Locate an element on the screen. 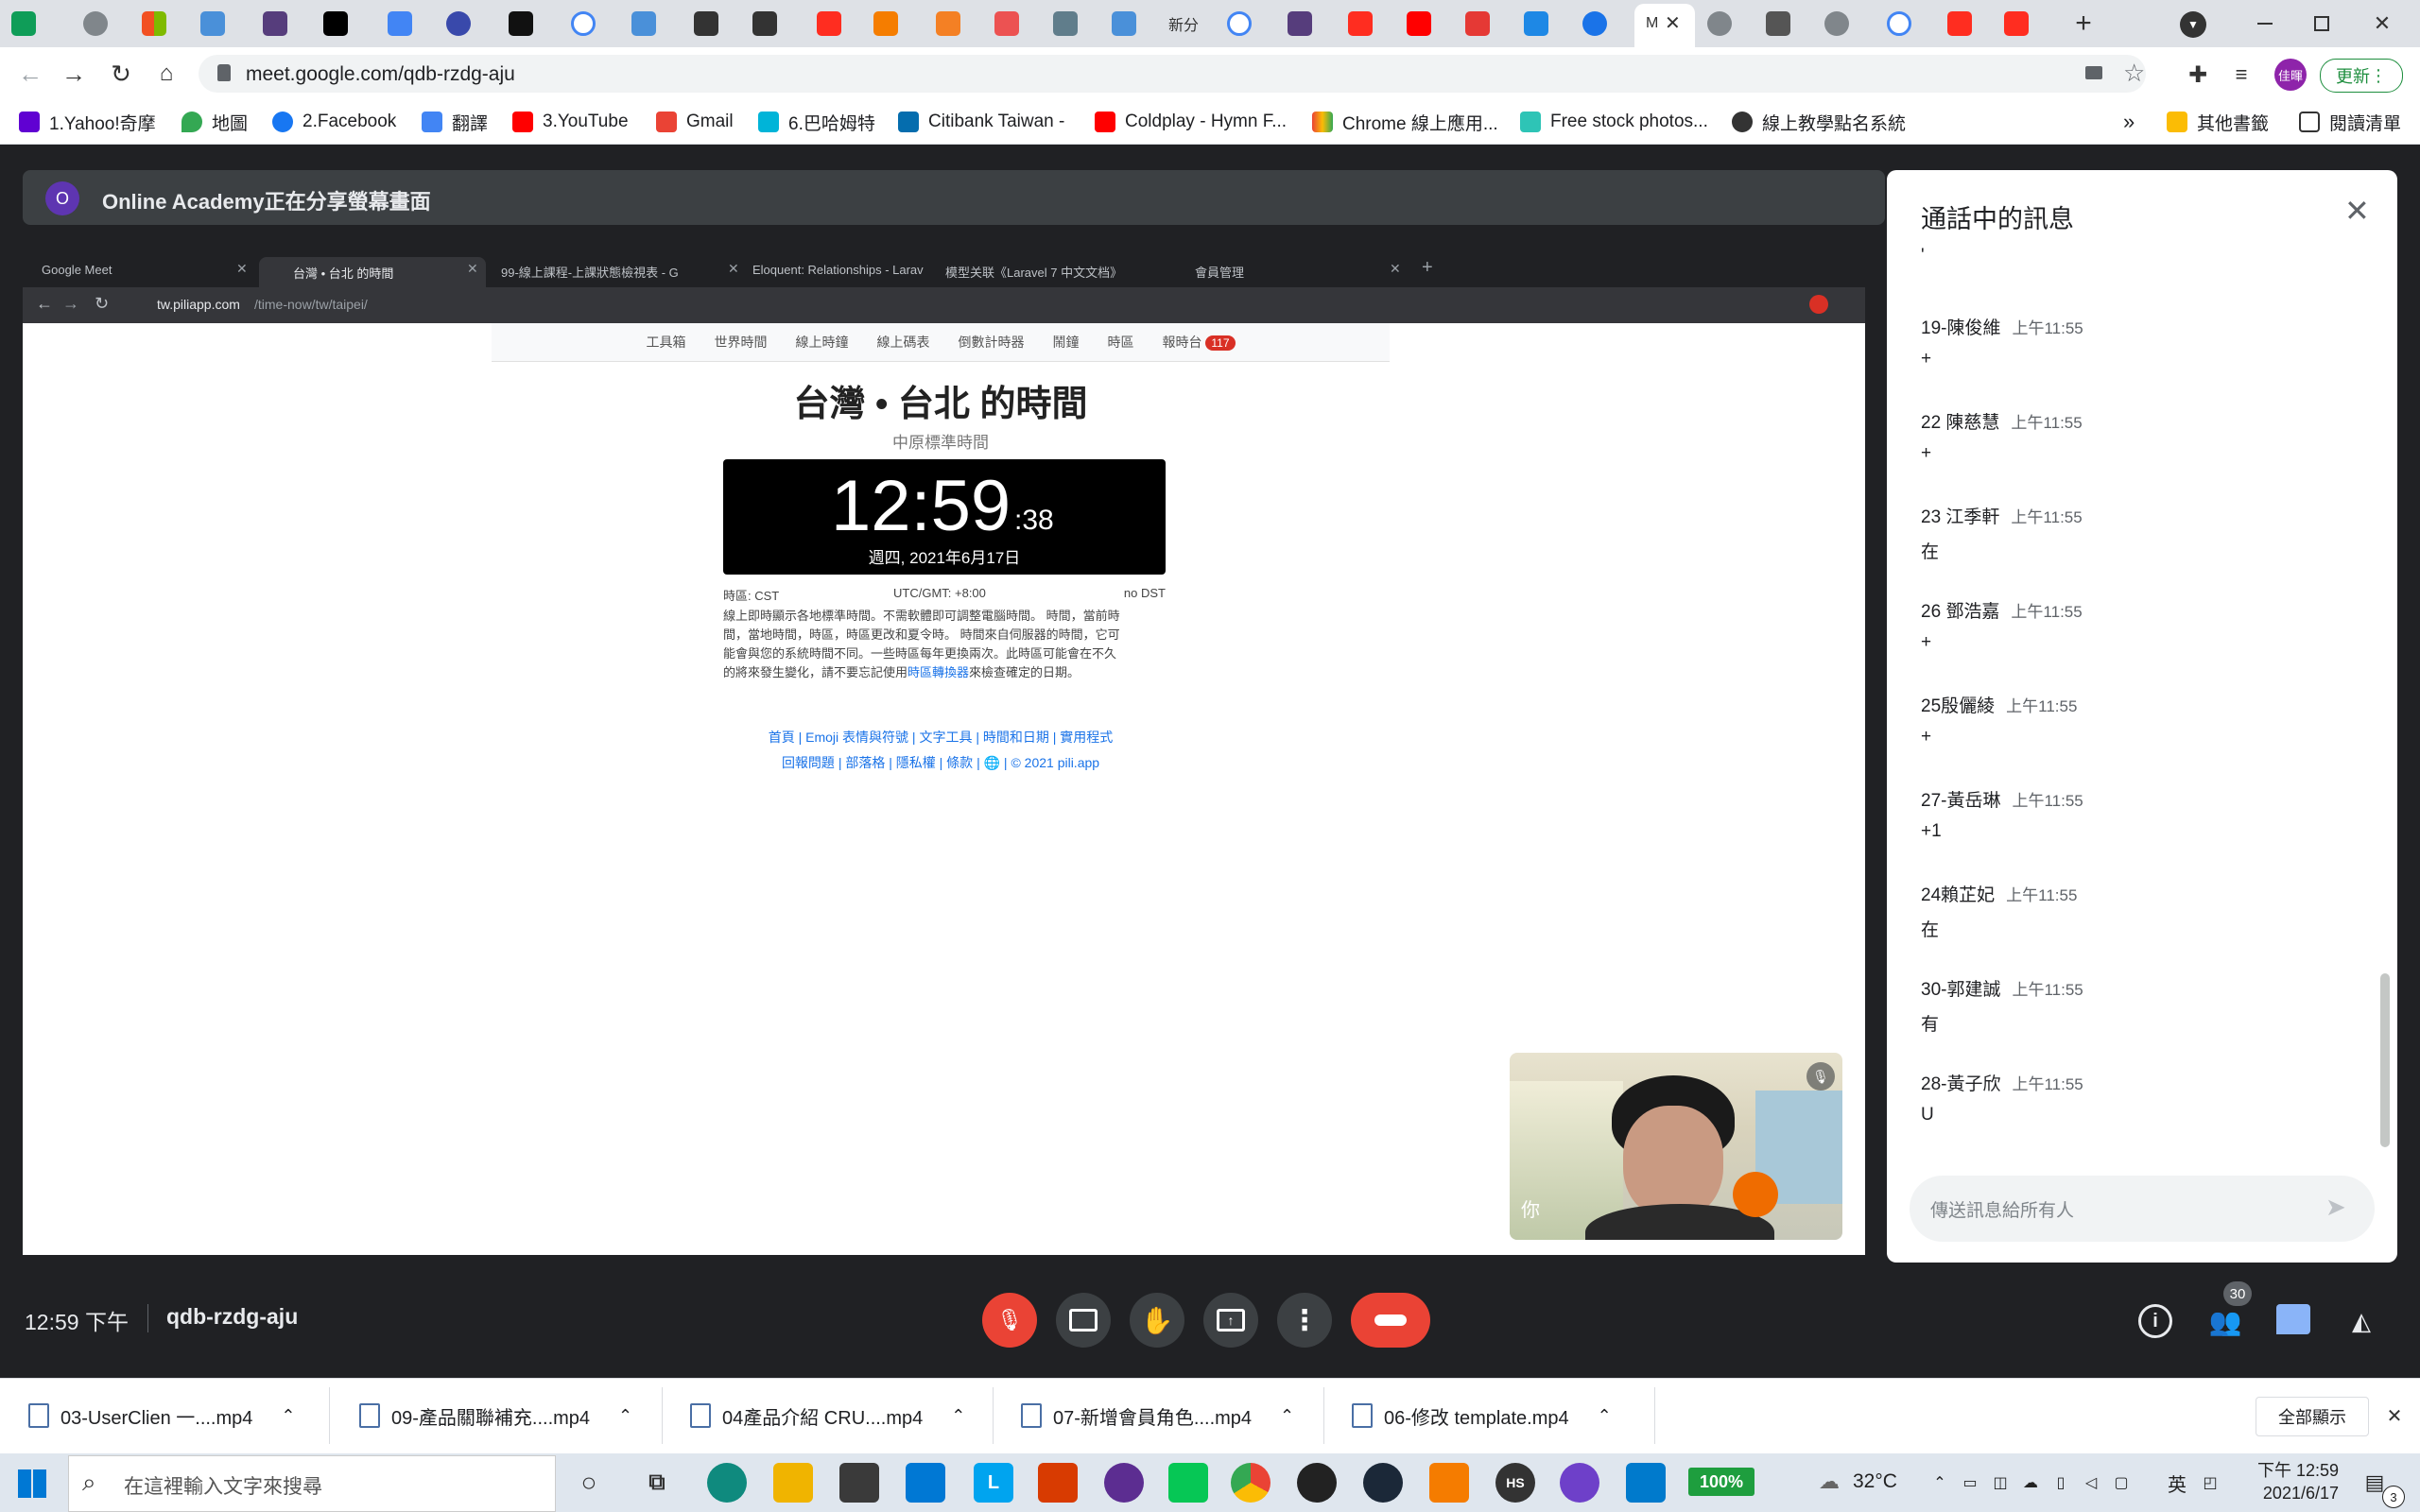 The width and height of the screenshot is (2420, 1512). back-icon: ← is located at coordinates (30, 74).